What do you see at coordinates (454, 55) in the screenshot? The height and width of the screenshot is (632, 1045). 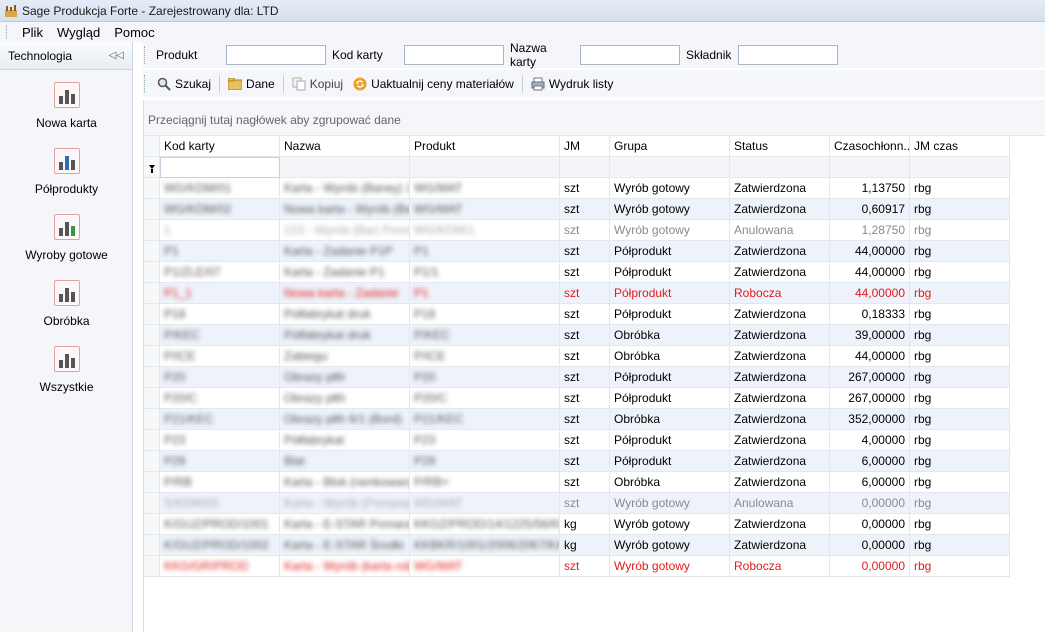 I see `kod-karty-input` at bounding box center [454, 55].